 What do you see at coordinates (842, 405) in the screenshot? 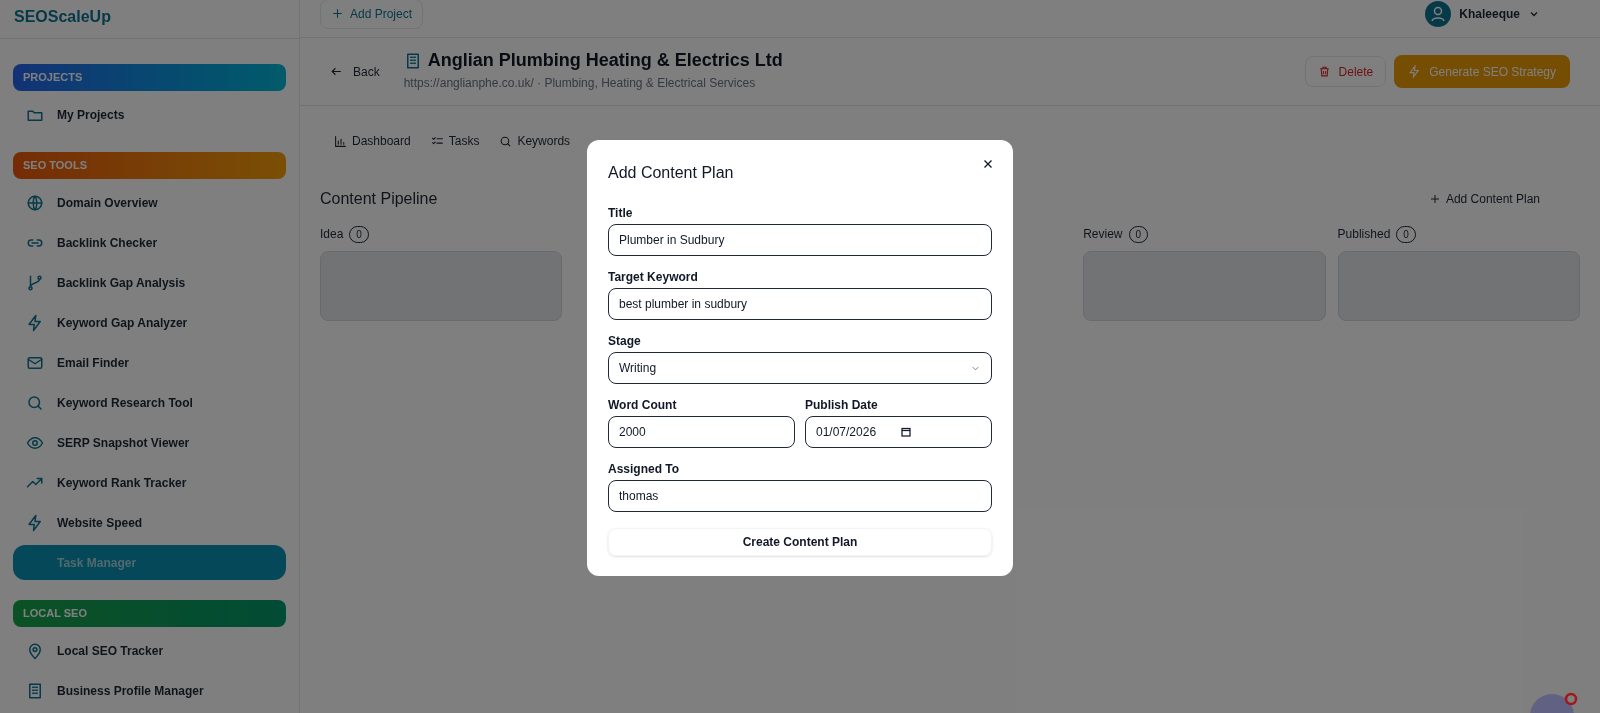
I see `field-label: Publish Date` at bounding box center [842, 405].